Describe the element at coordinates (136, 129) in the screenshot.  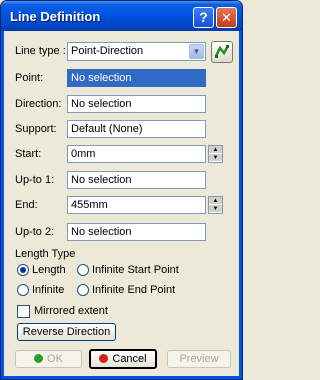
I see `support-field: Default (None)` at that location.